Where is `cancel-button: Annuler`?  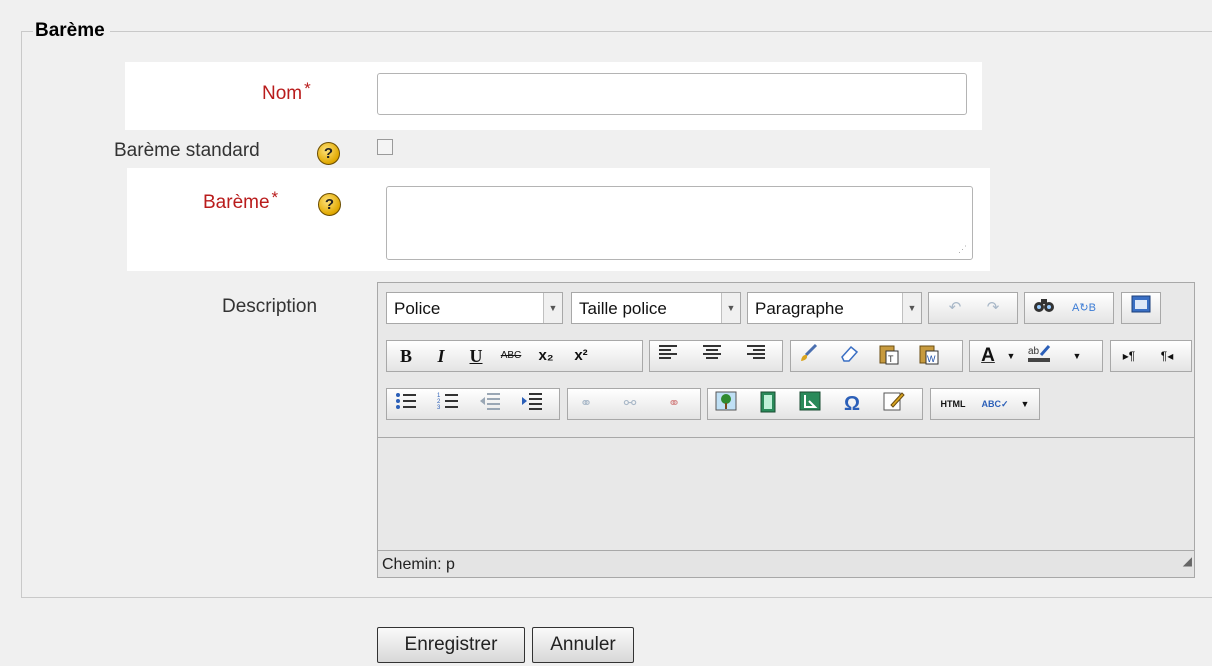 cancel-button: Annuler is located at coordinates (583, 645).